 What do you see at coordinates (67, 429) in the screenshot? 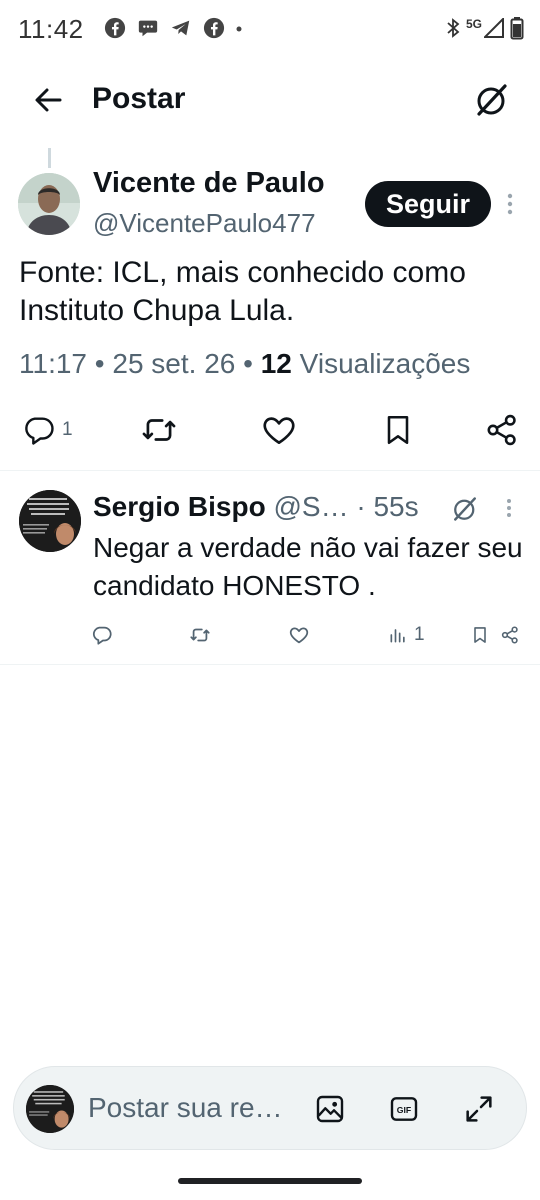
I see `reply-count: 1` at bounding box center [67, 429].